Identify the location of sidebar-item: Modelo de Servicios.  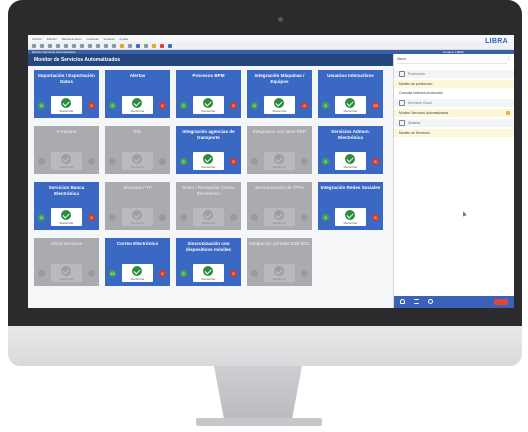
(454, 133).